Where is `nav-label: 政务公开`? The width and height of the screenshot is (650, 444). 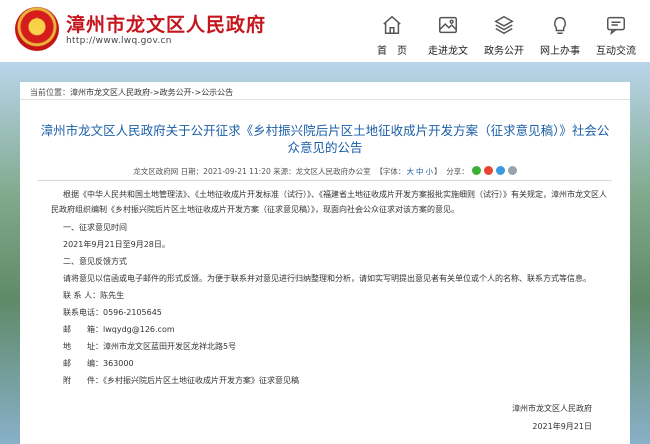 nav-label: 政务公开 is located at coordinates (504, 51).